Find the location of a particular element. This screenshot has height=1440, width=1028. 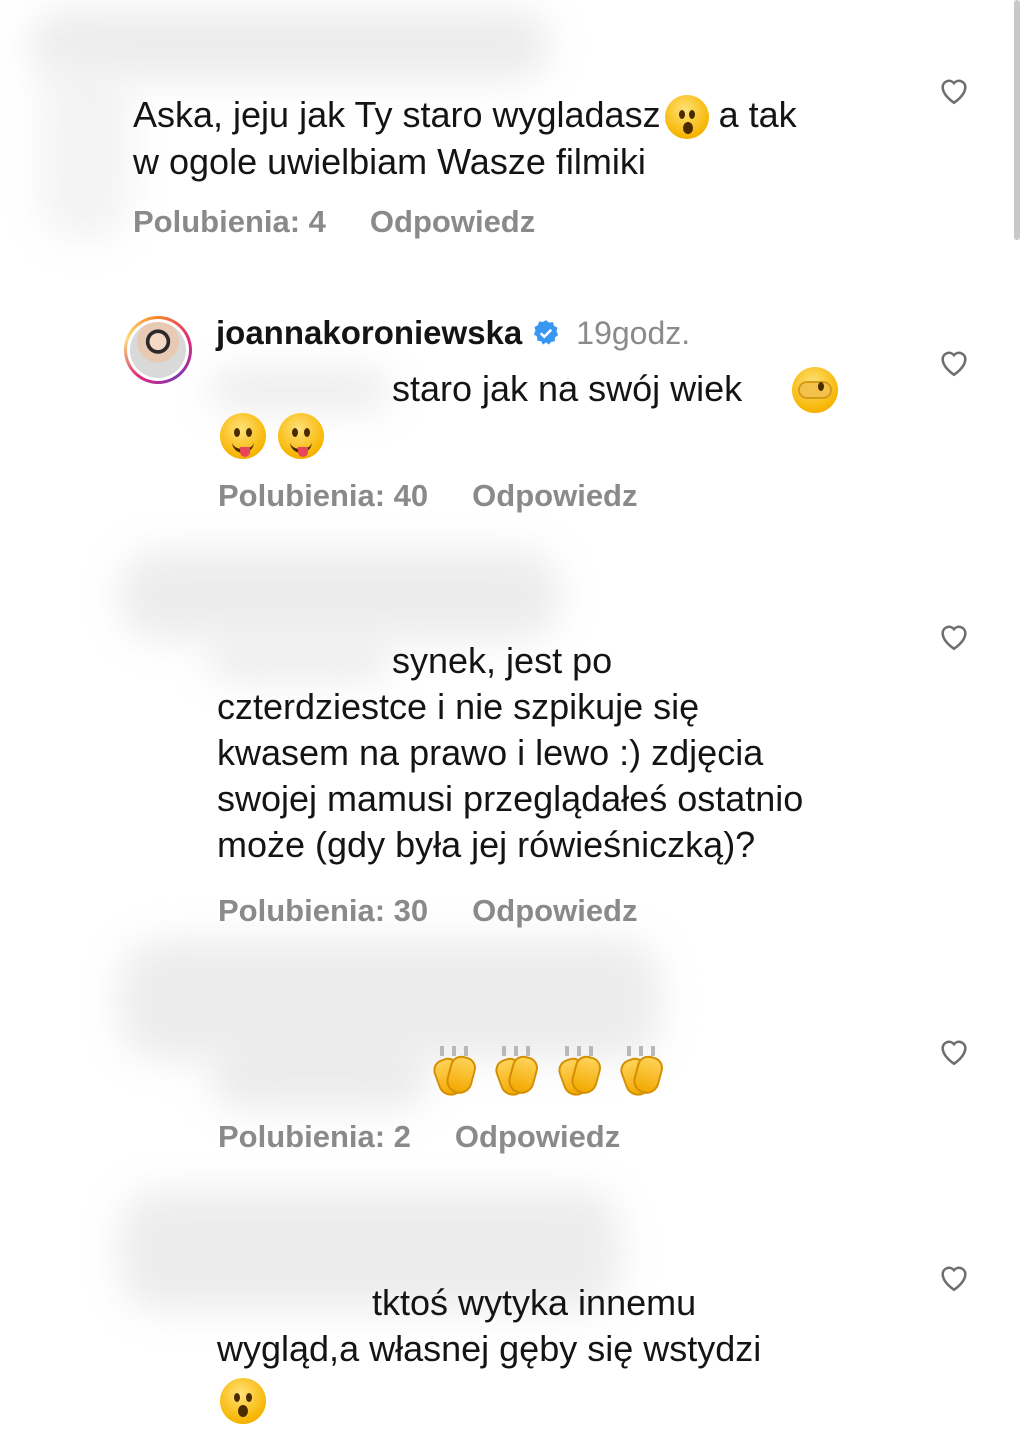

winking-tongue-face-icon is located at coordinates (301, 436).